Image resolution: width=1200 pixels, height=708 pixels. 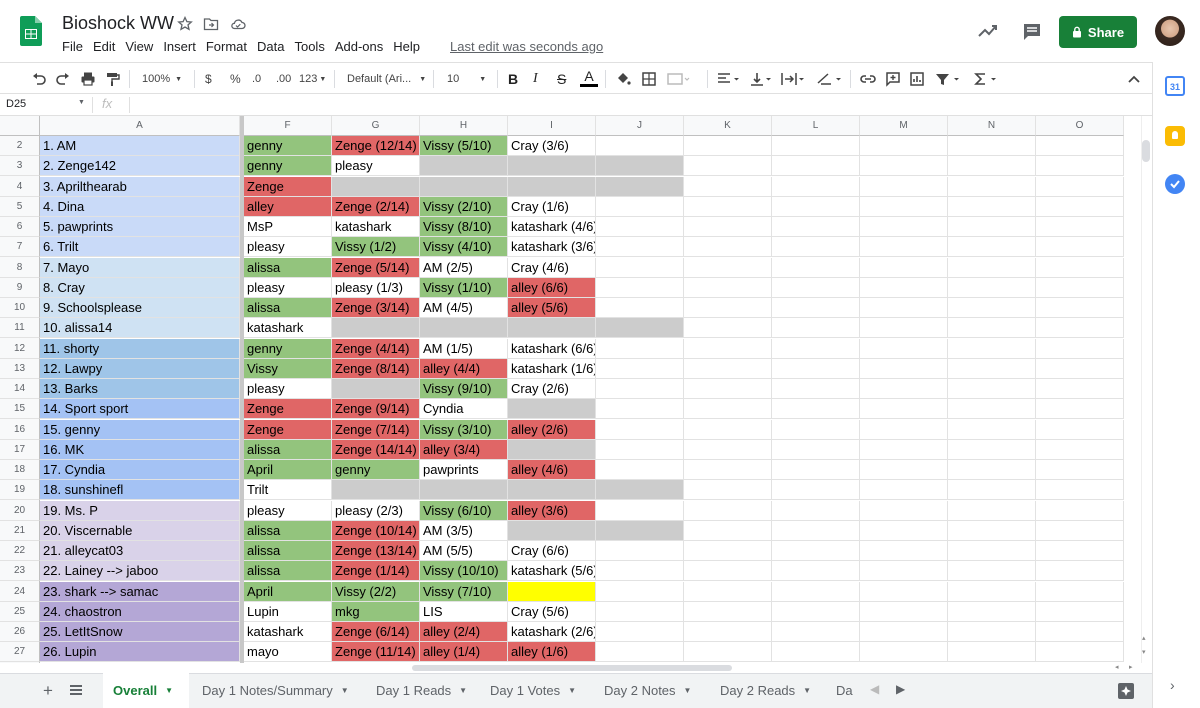 I want to click on vote-cell: alley (2/4), so click(x=464, y=632).